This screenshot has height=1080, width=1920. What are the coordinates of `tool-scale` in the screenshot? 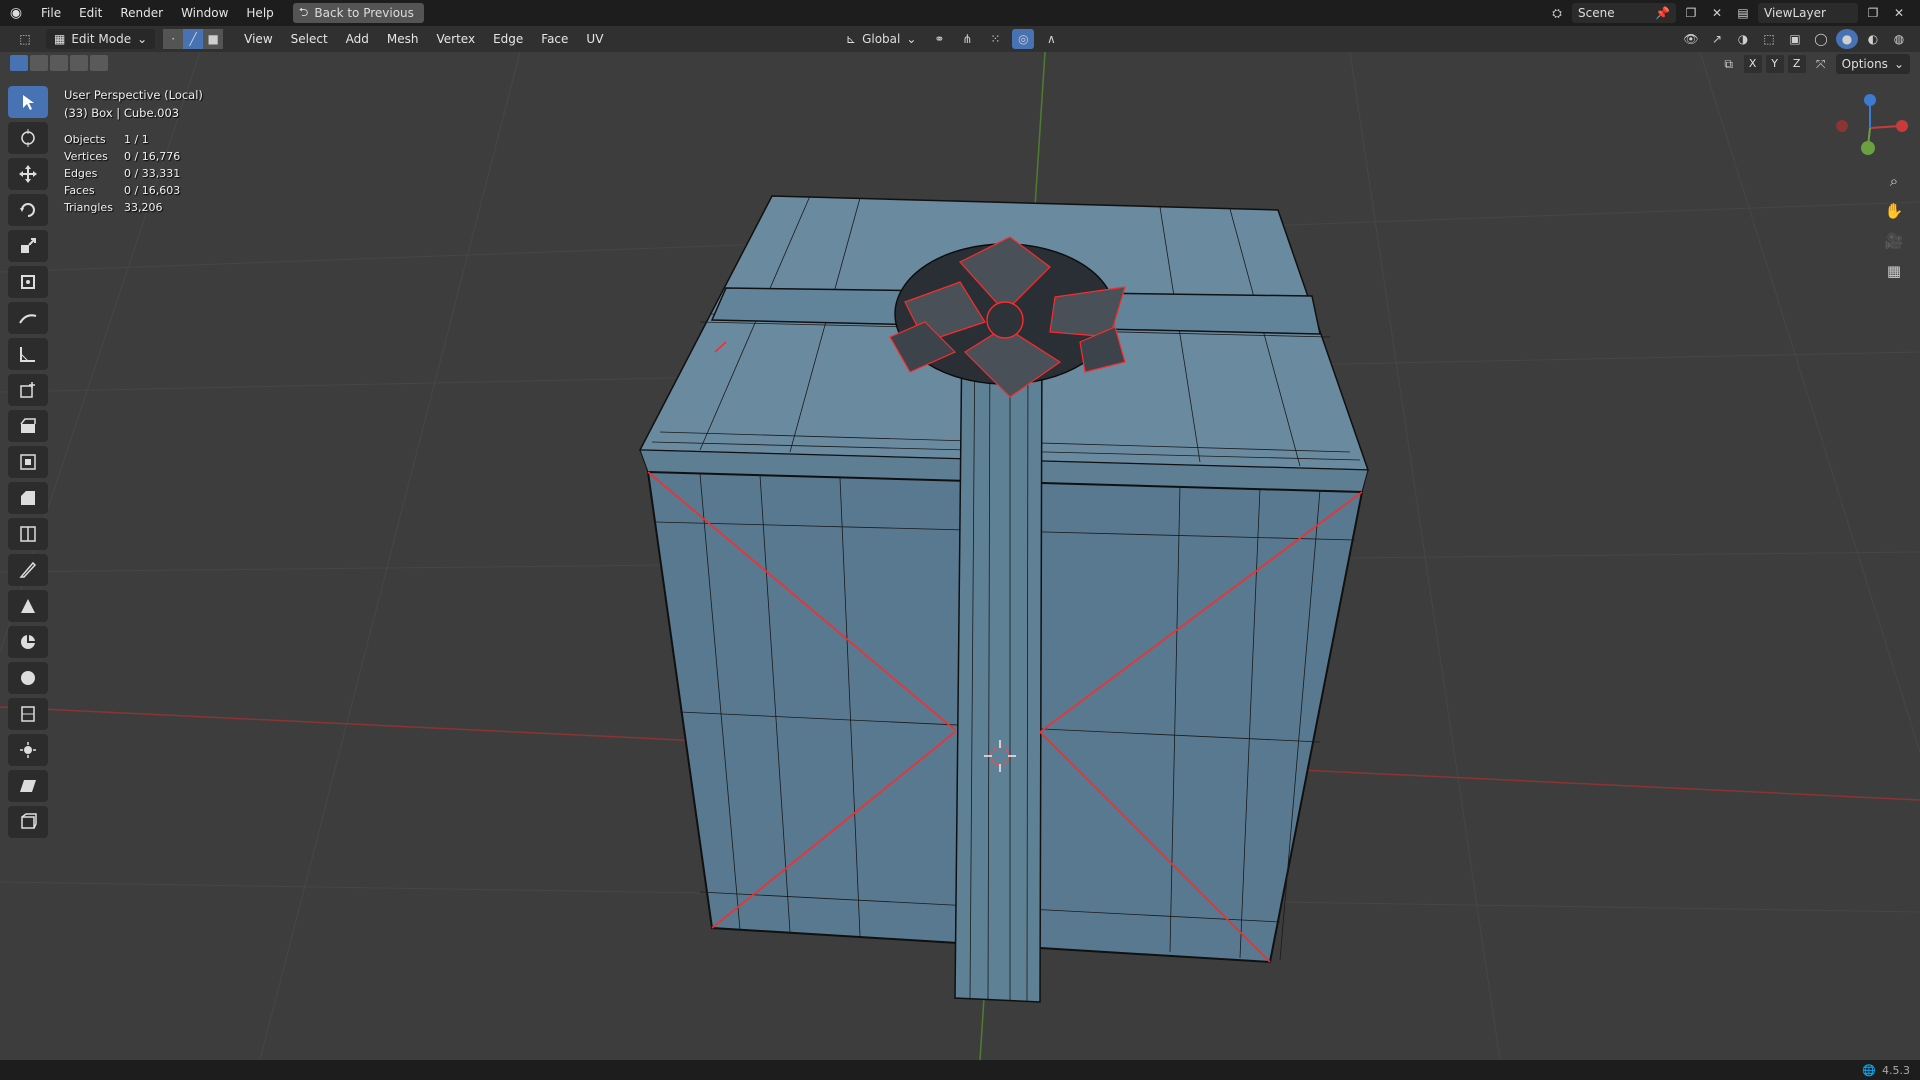 It's located at (28, 246).